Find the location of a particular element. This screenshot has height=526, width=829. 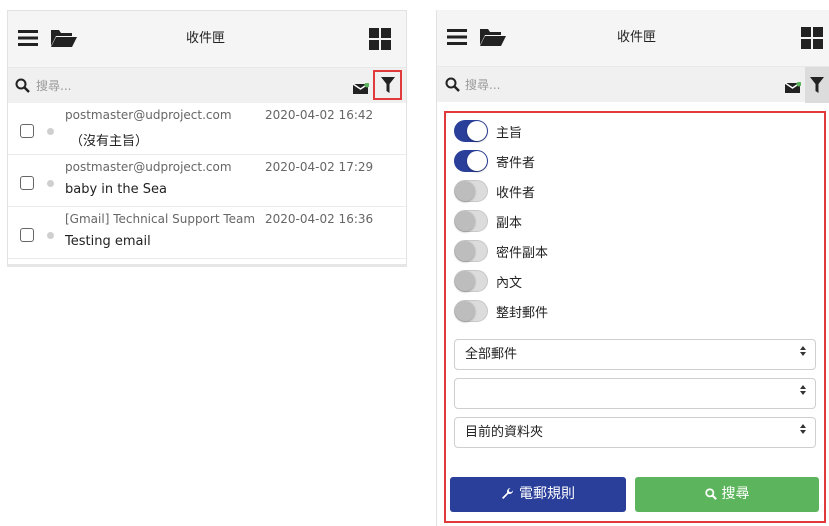

toggle-label: 主旨 is located at coordinates (509, 133).